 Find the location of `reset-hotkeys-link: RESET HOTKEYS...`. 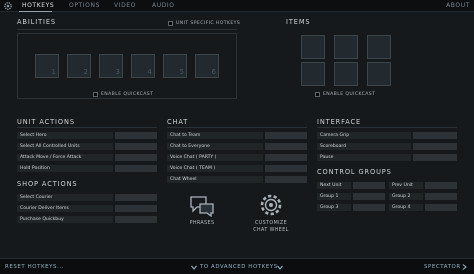

reset-hotkeys-link: RESET HOTKEYS... is located at coordinates (34, 267).